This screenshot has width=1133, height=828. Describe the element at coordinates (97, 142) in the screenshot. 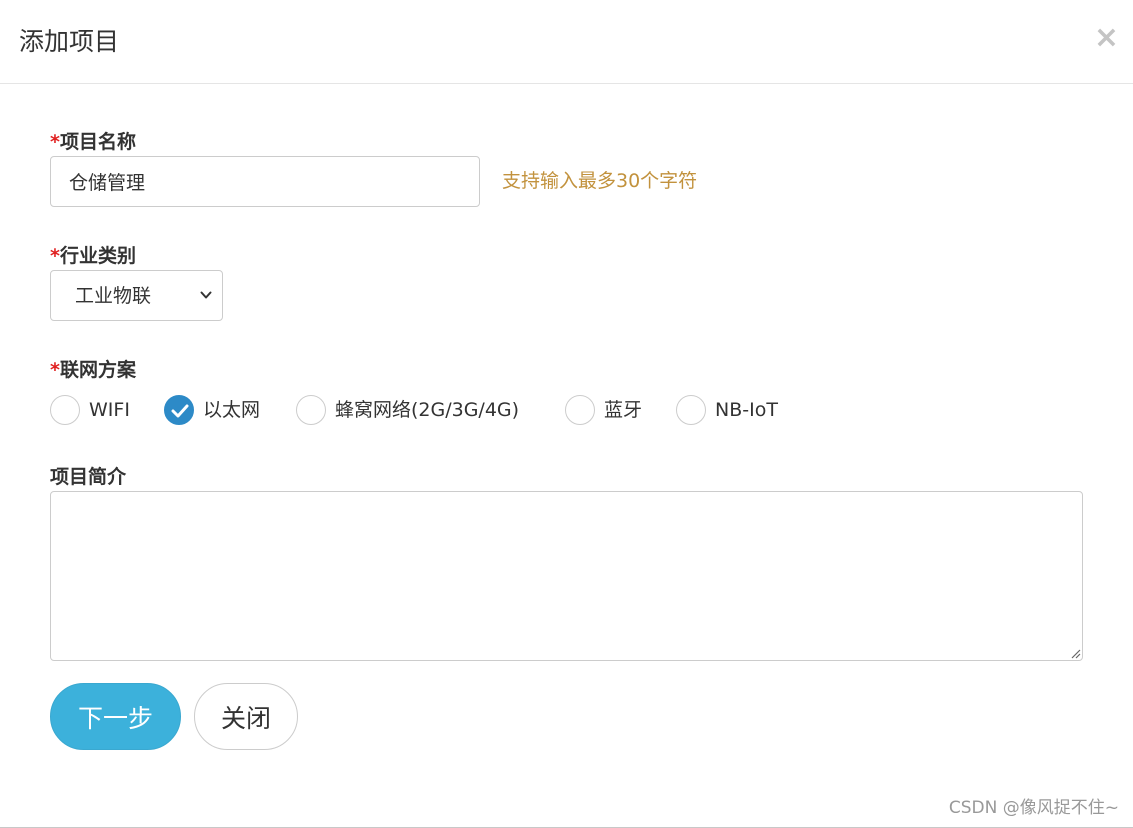

I see `project-name-label-text: 项目名称` at that location.